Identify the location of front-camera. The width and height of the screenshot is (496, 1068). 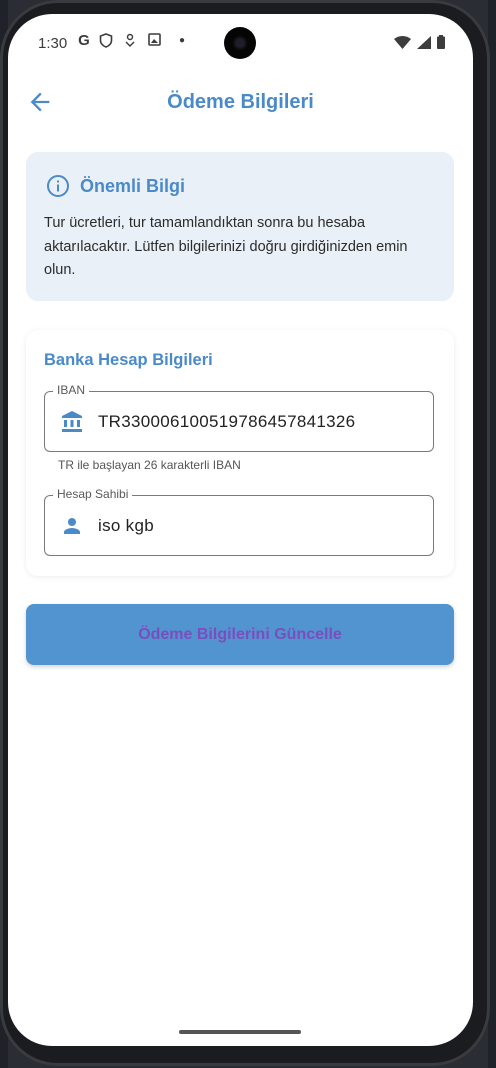
(240, 43).